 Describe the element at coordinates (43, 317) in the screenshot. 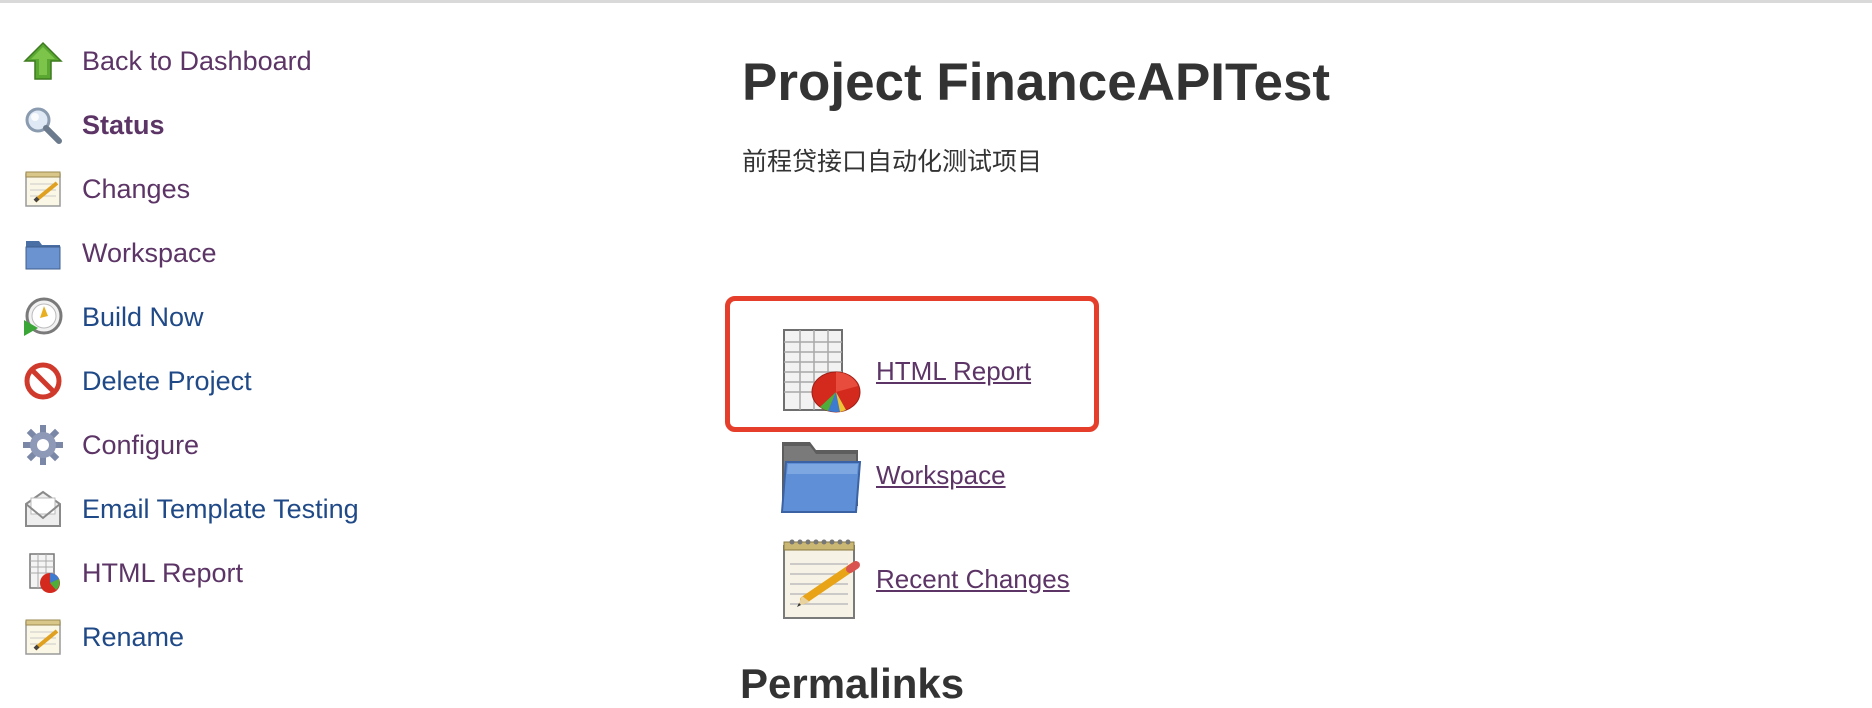

I see `clock-play-icon` at that location.